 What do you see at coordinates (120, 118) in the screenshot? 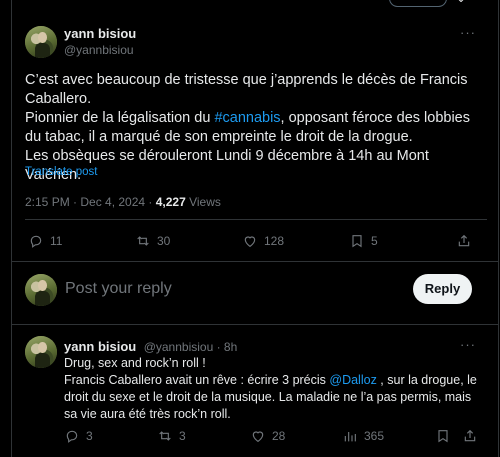
I see `post-line-2-start: Pionnier de la légalisation du` at bounding box center [120, 118].